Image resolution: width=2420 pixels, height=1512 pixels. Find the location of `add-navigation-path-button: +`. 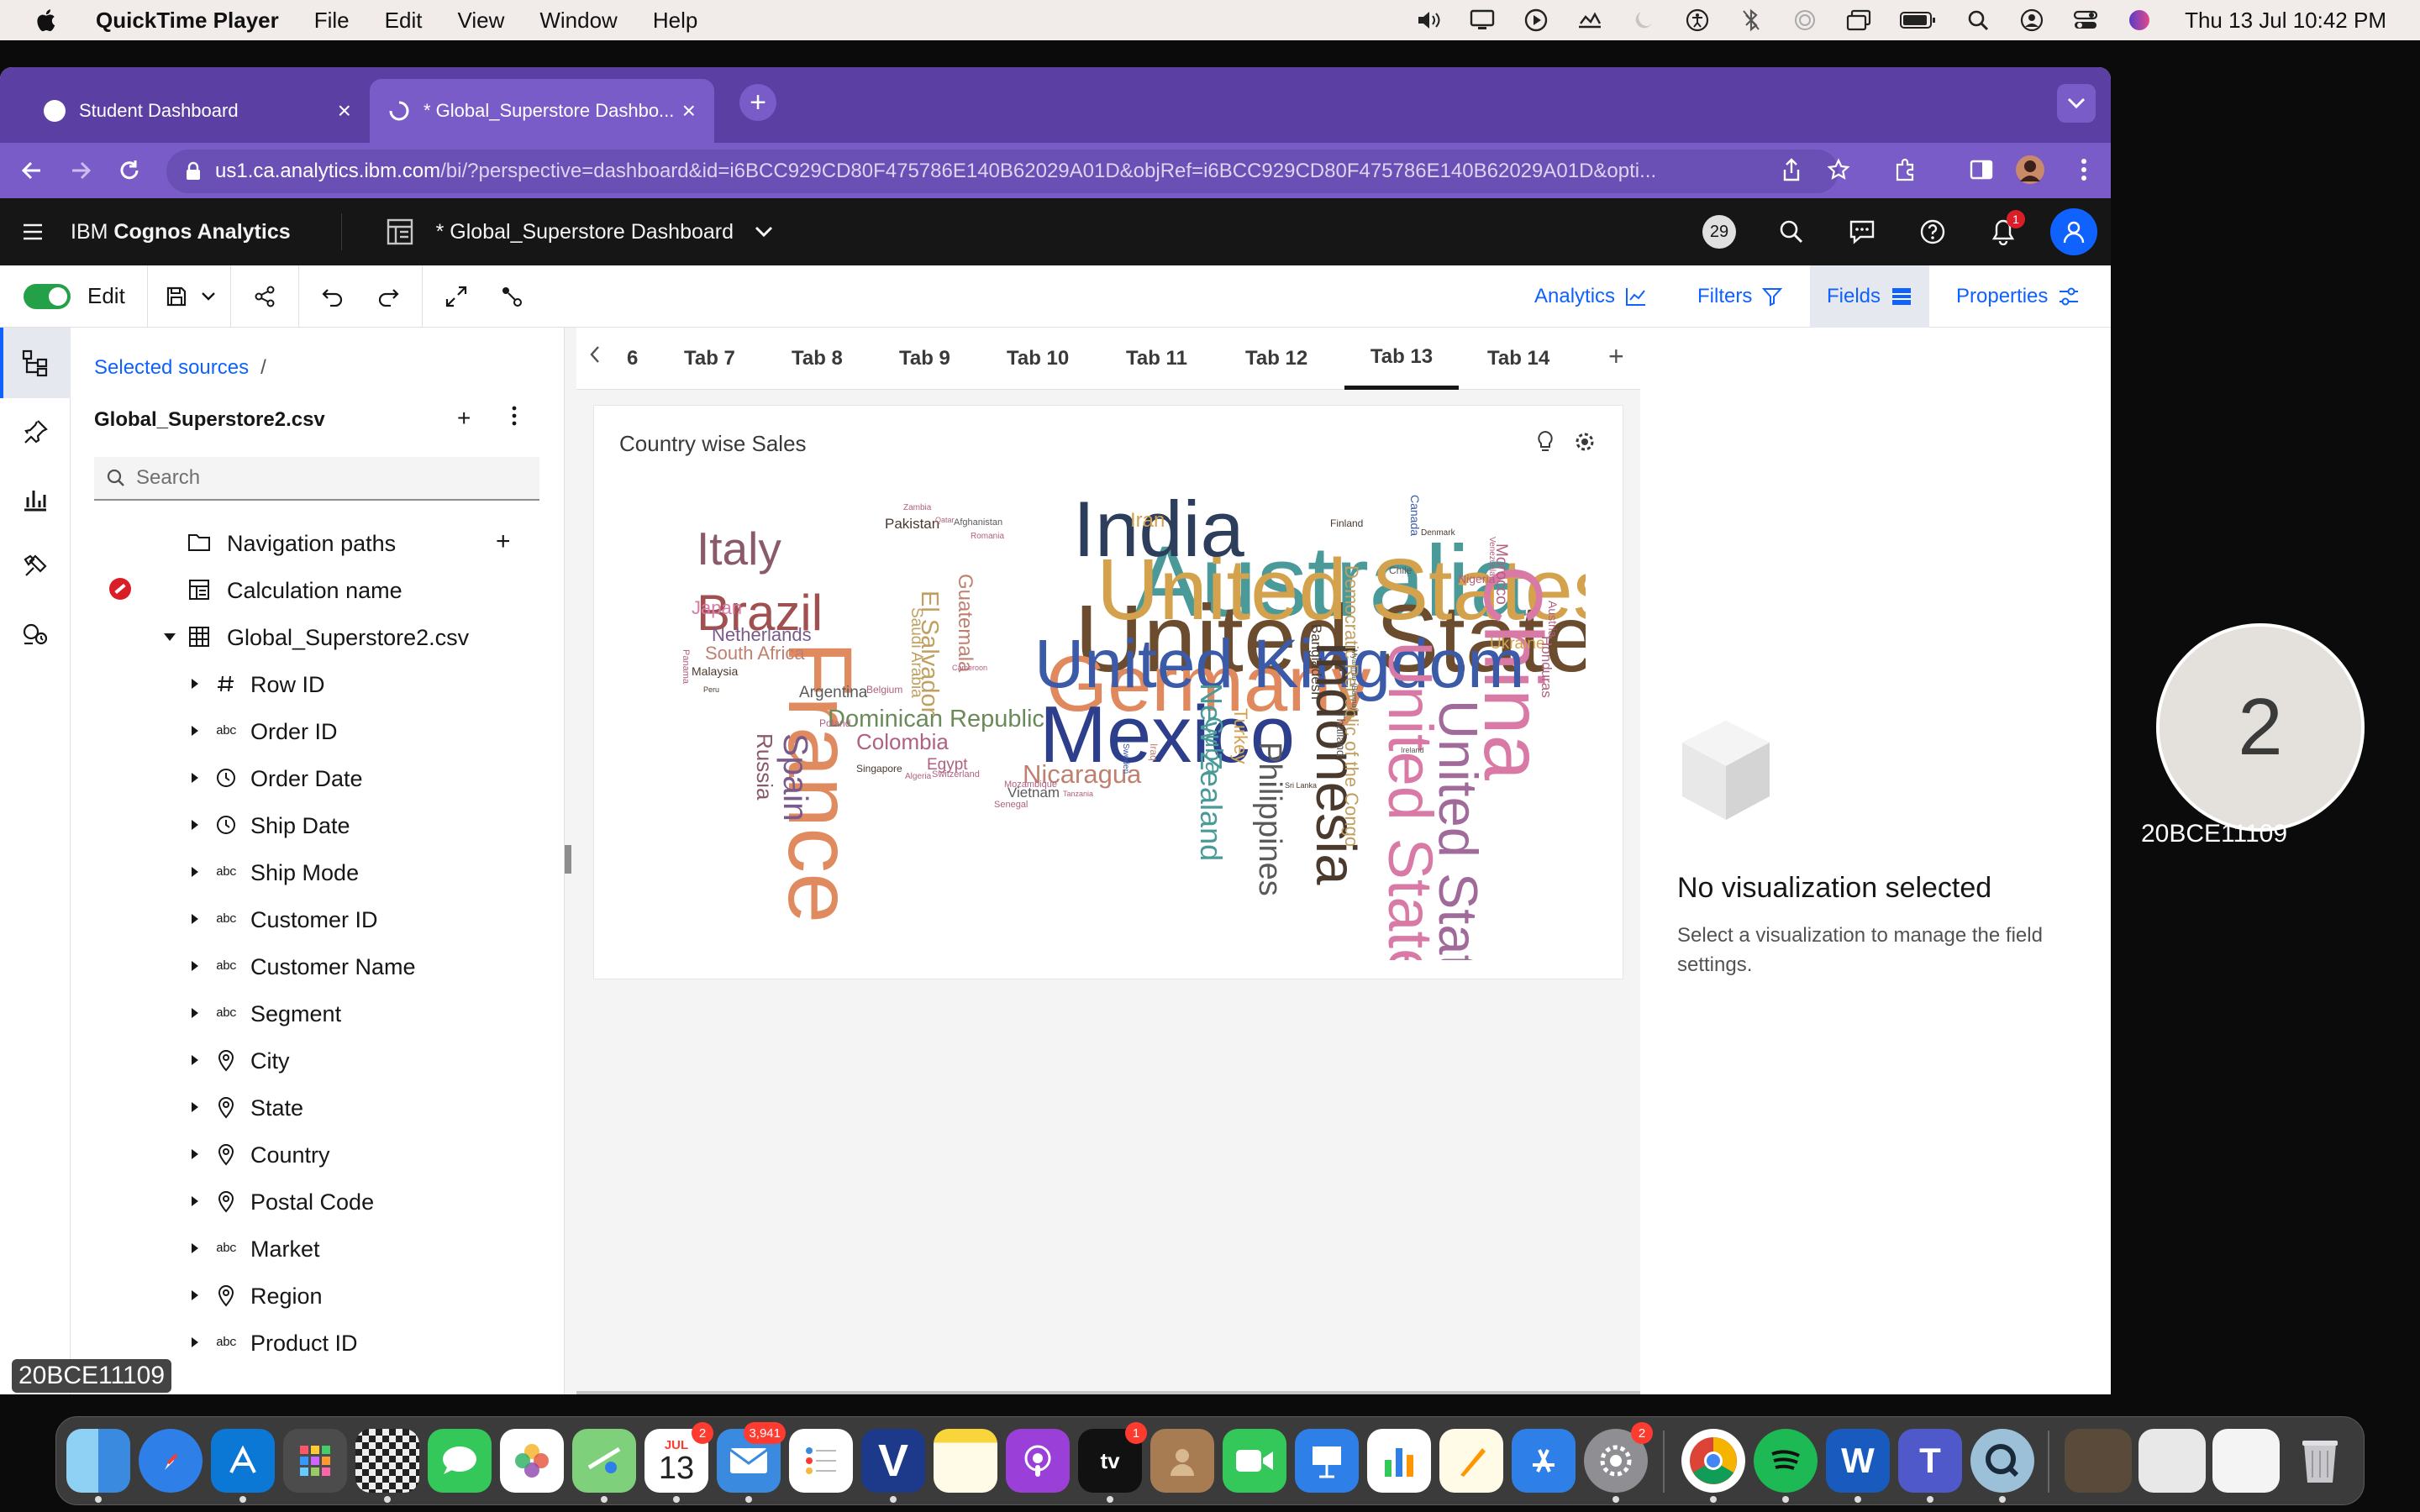

add-navigation-path-button: + is located at coordinates (503, 542).